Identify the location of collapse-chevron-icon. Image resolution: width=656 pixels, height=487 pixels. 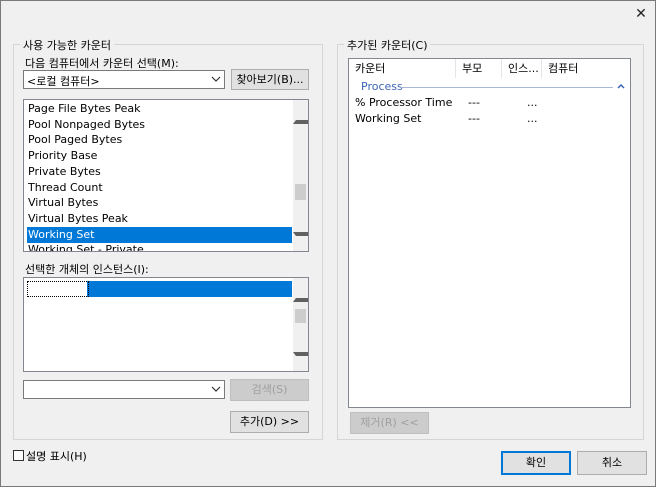
(621, 86).